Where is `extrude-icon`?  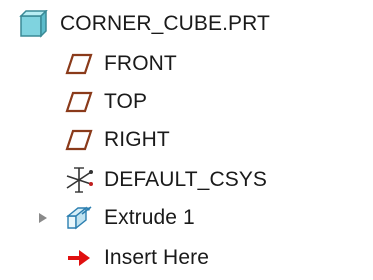
extrude-icon is located at coordinates (79, 218).